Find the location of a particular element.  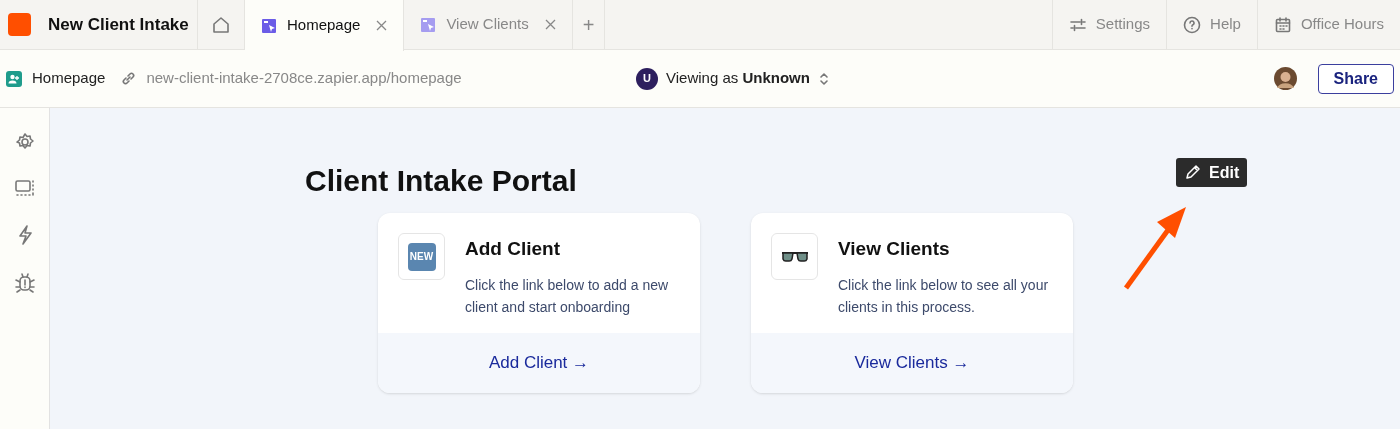

avatar is located at coordinates (1285, 78).